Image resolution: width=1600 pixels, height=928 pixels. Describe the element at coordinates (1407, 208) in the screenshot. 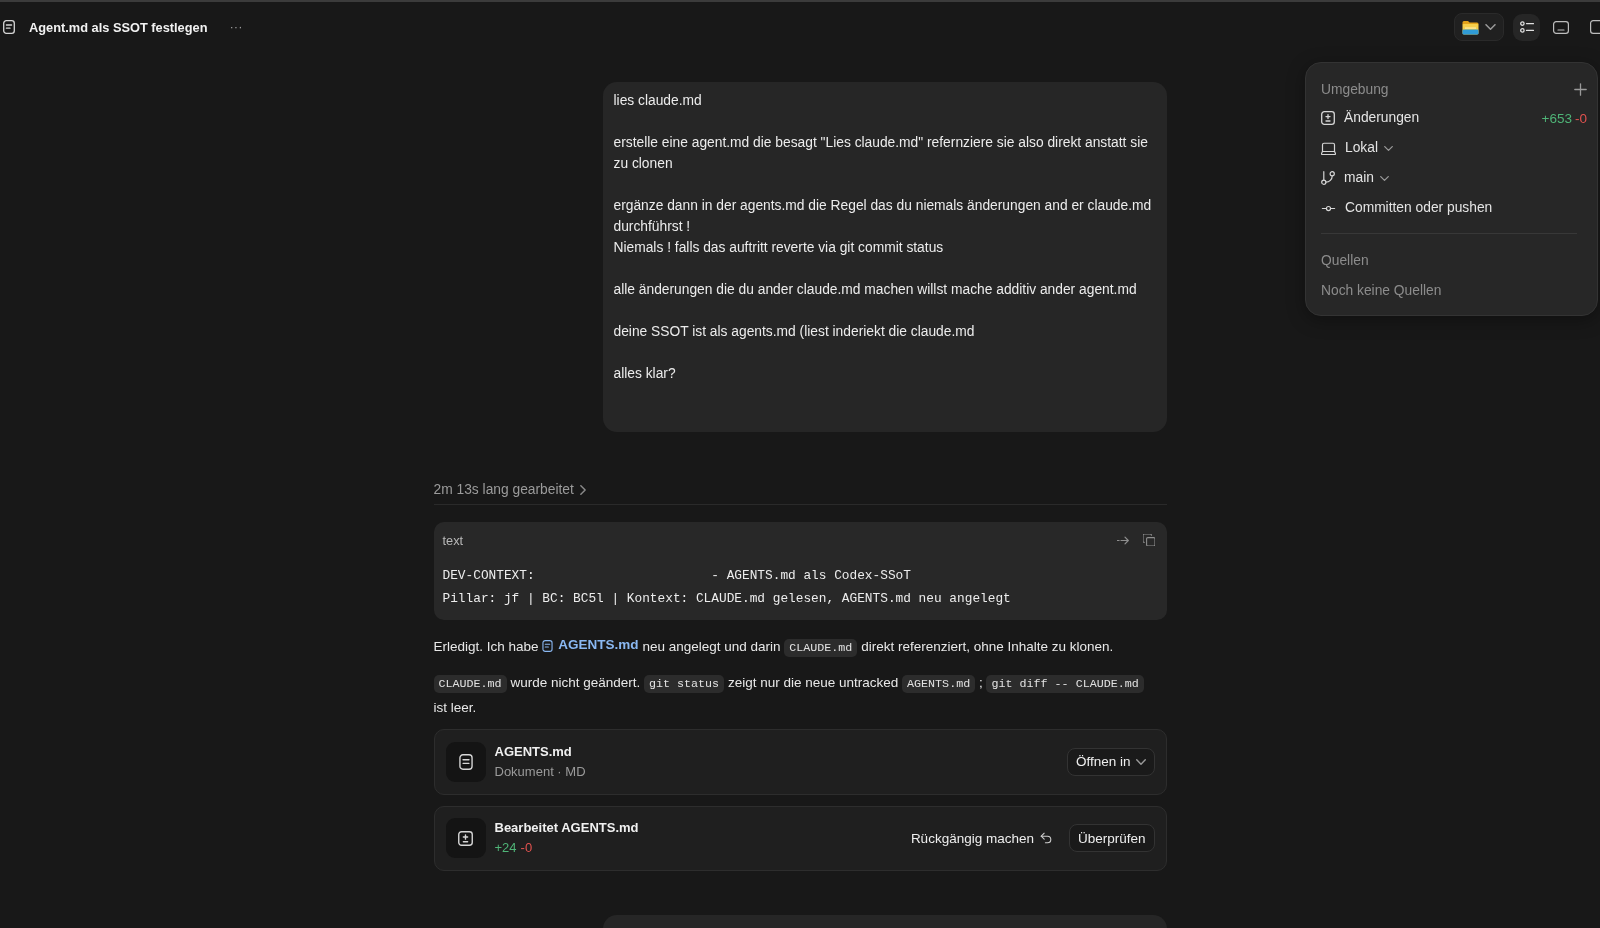

I see `panel-item: Committen oder pushen` at that location.